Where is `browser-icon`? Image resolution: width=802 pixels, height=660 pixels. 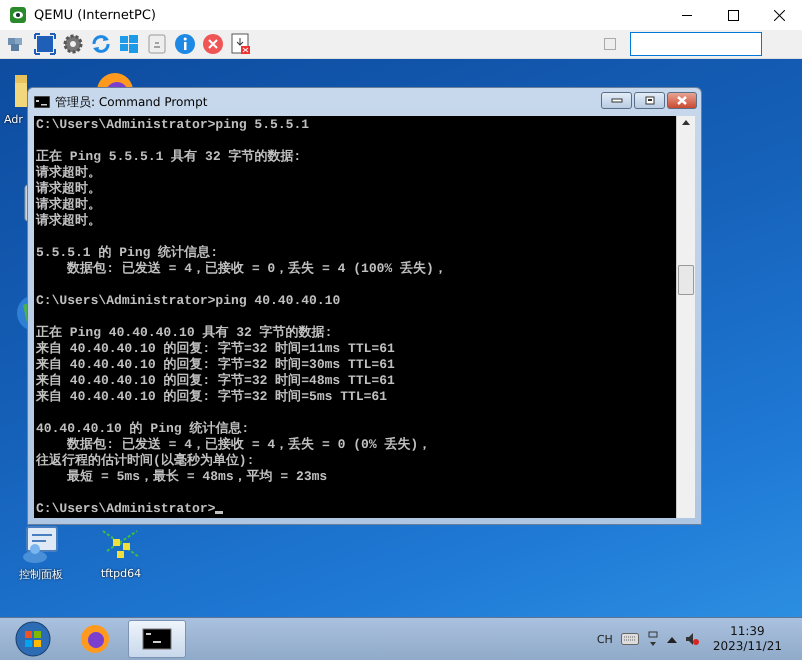
browser-icon is located at coordinates (95, 639).